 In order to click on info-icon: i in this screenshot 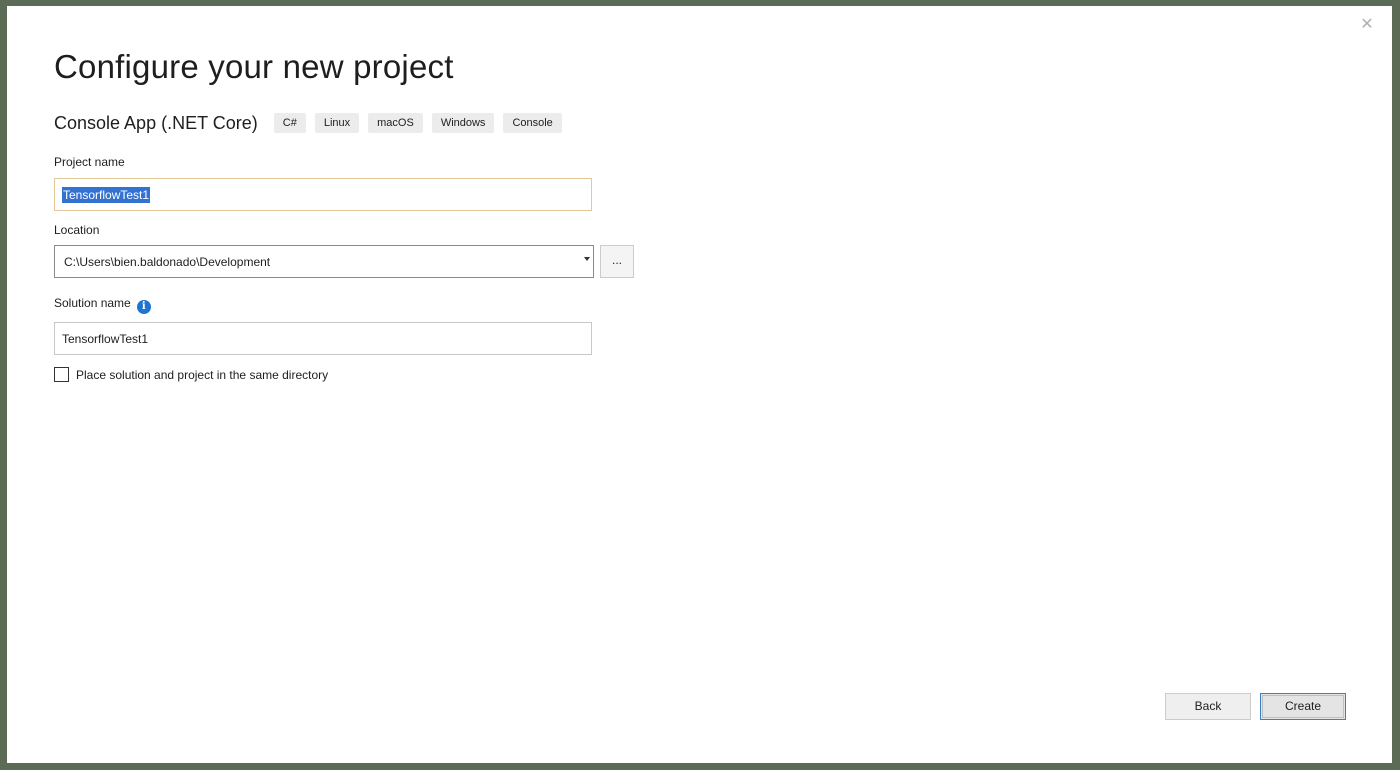, I will do `click(143, 307)`.